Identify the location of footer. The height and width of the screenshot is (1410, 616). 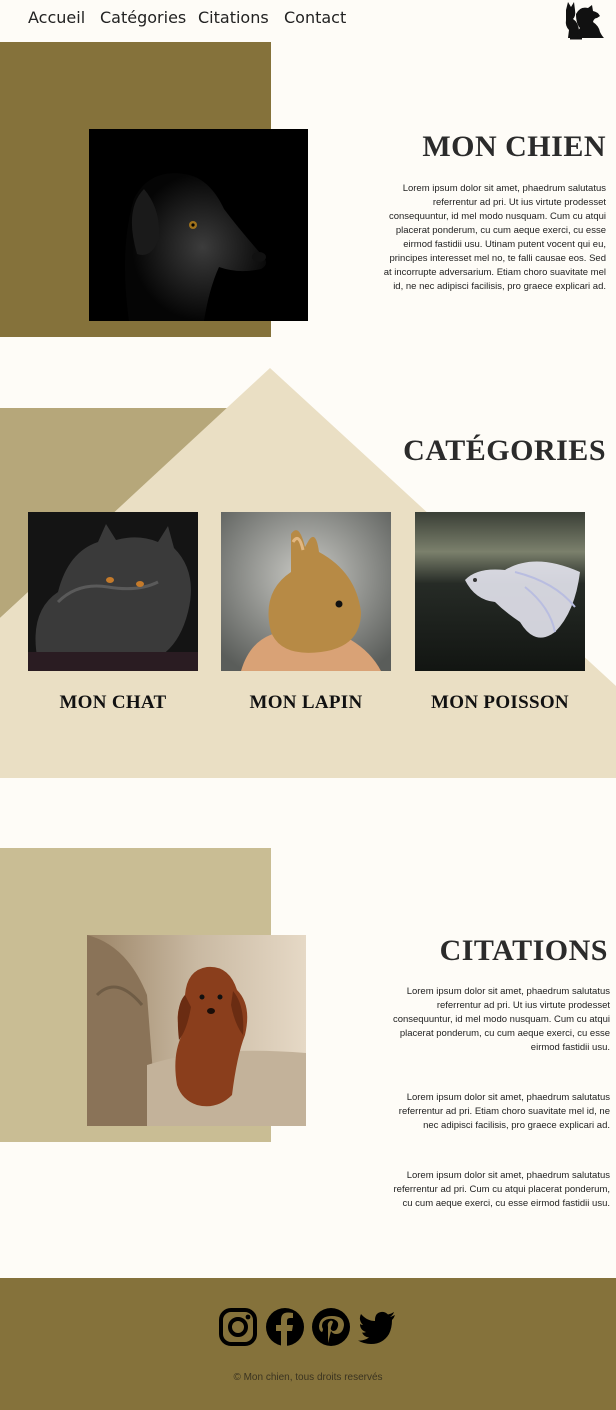
(308, 1344).